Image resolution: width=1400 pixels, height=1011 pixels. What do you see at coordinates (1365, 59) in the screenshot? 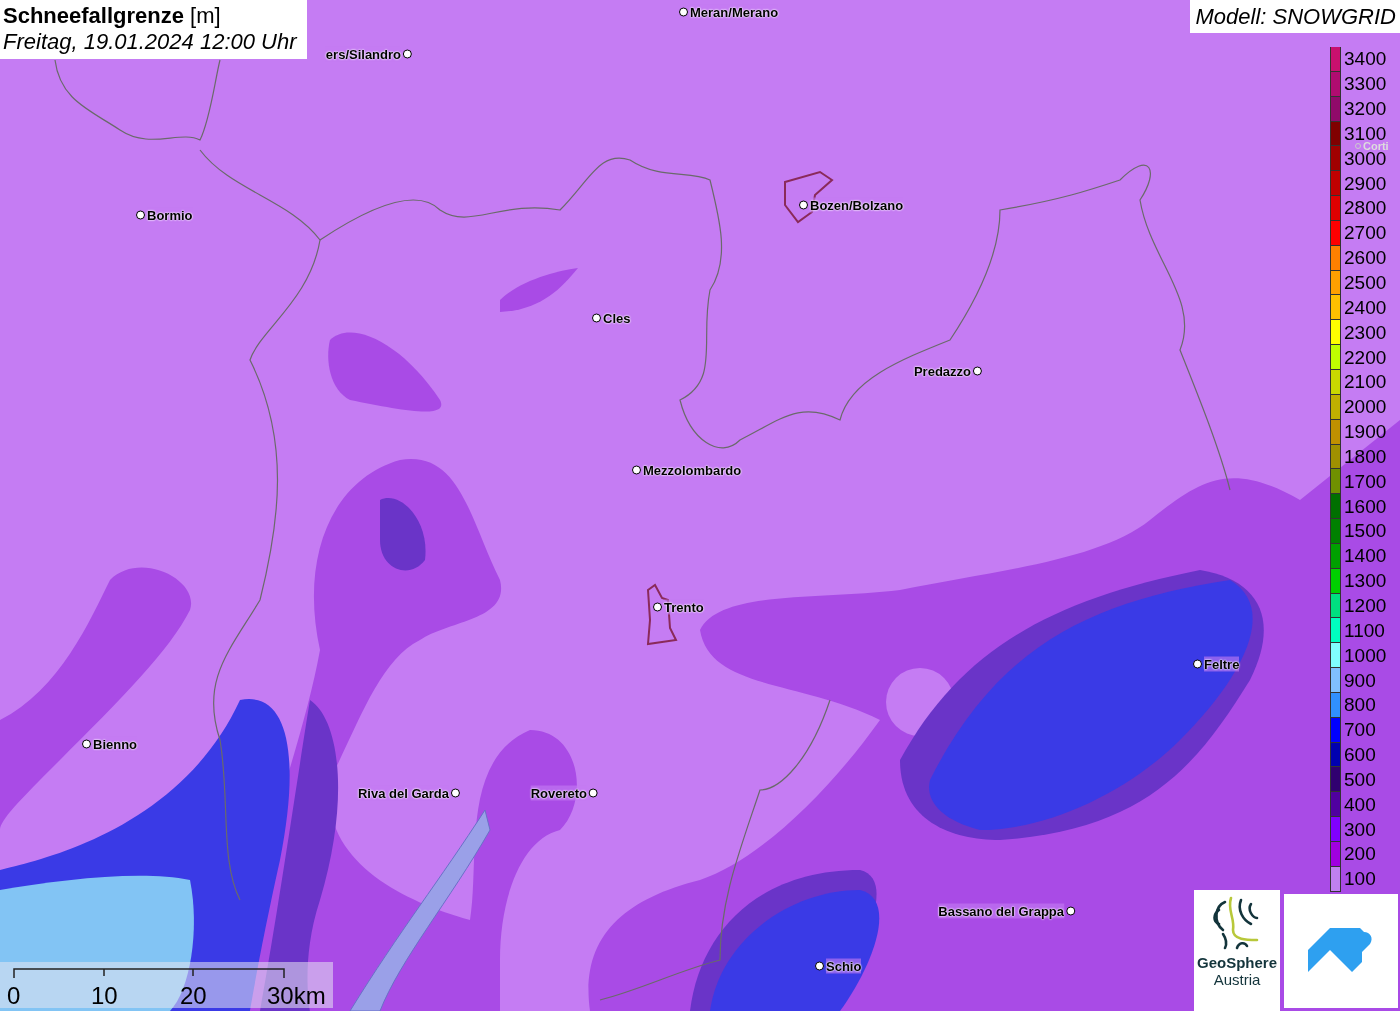
I see `legend-label: 3400` at bounding box center [1365, 59].